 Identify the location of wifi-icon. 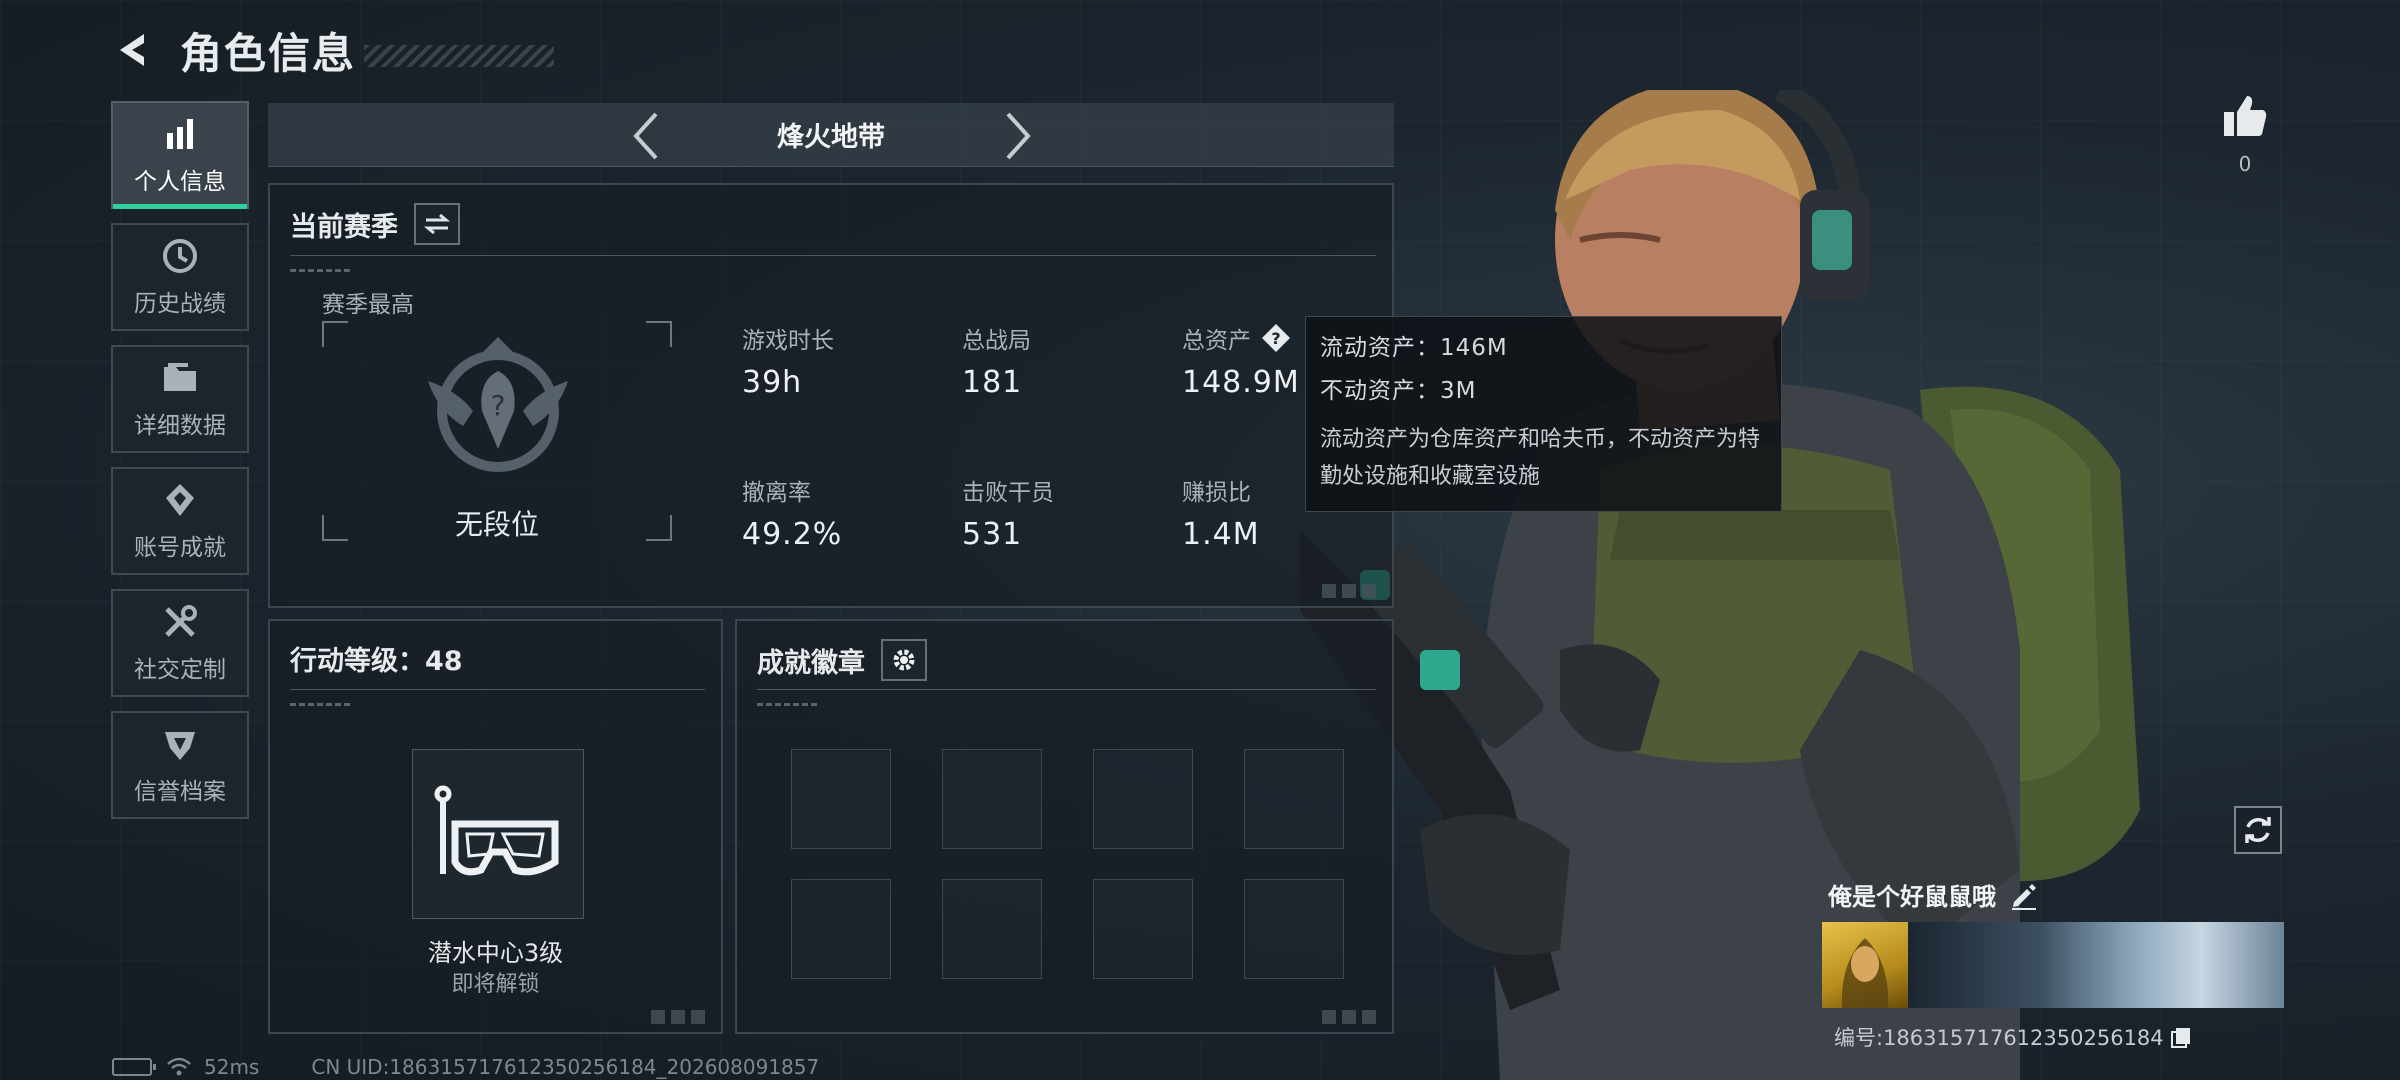
(179, 1066).